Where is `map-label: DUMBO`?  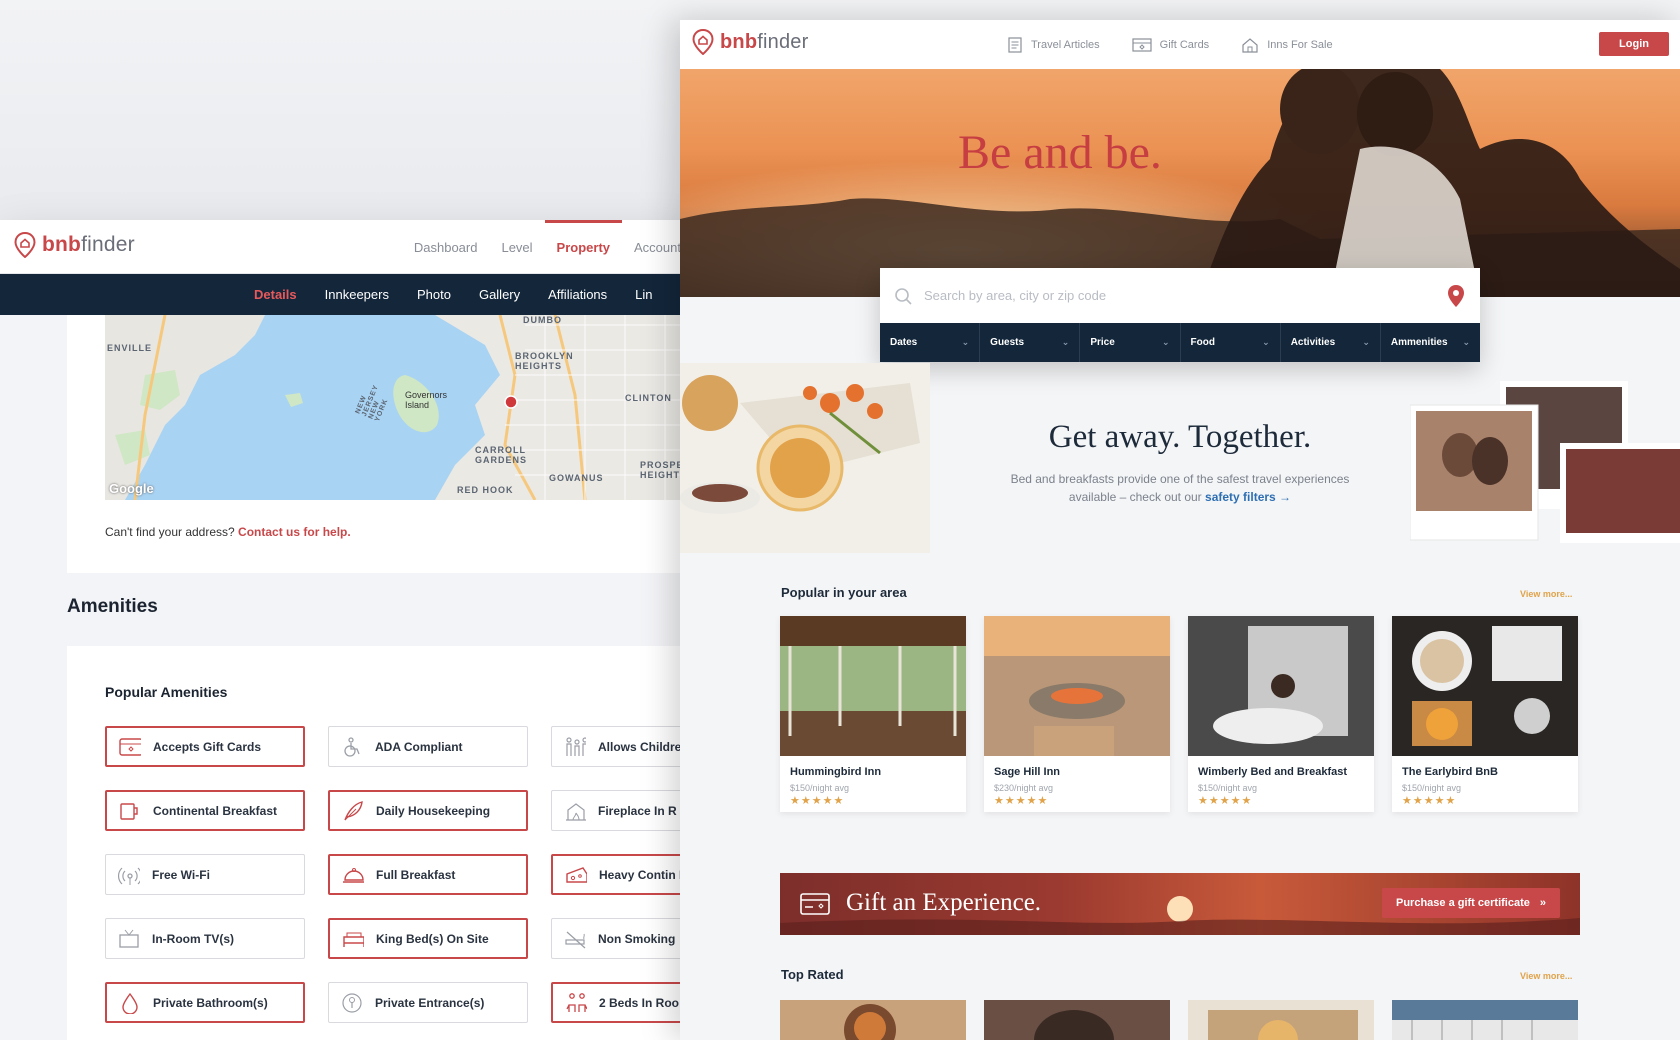 map-label: DUMBO is located at coordinates (542, 320).